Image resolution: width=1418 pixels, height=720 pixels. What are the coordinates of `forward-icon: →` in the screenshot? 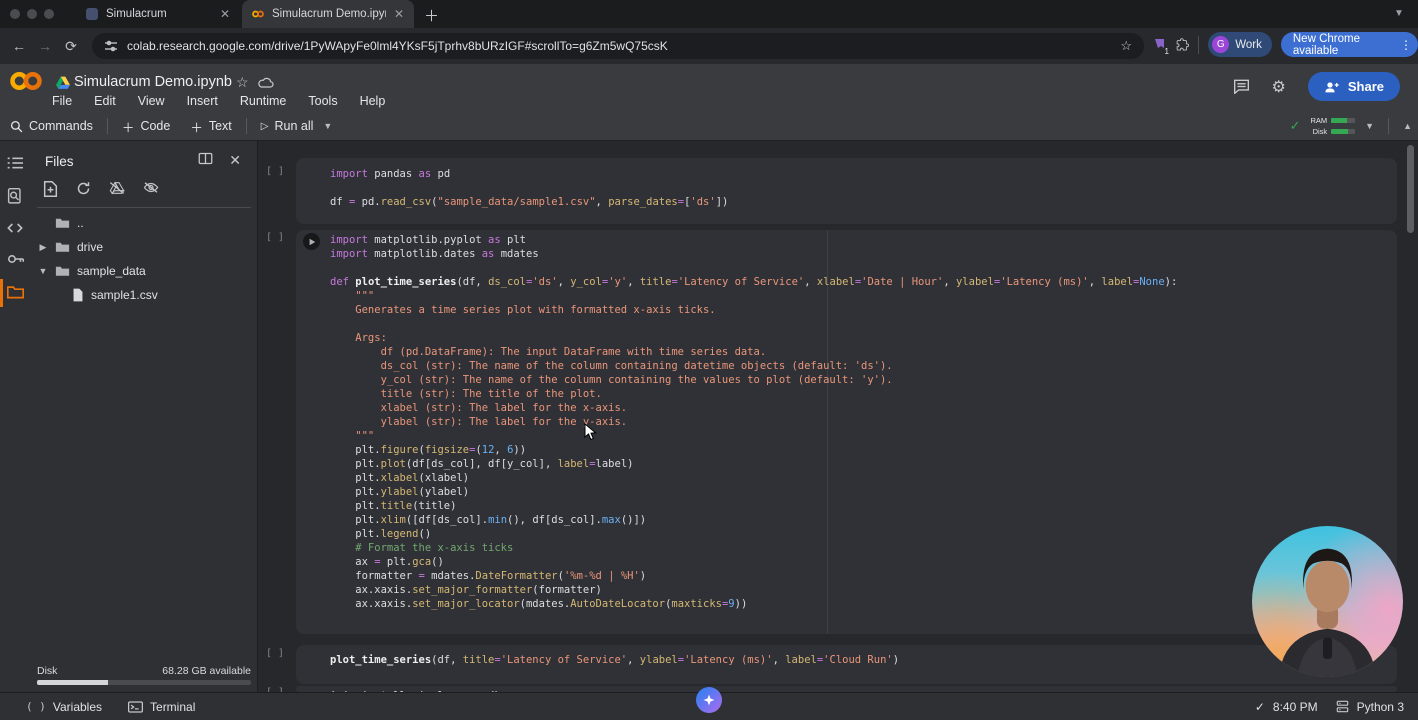 It's located at (45, 46).